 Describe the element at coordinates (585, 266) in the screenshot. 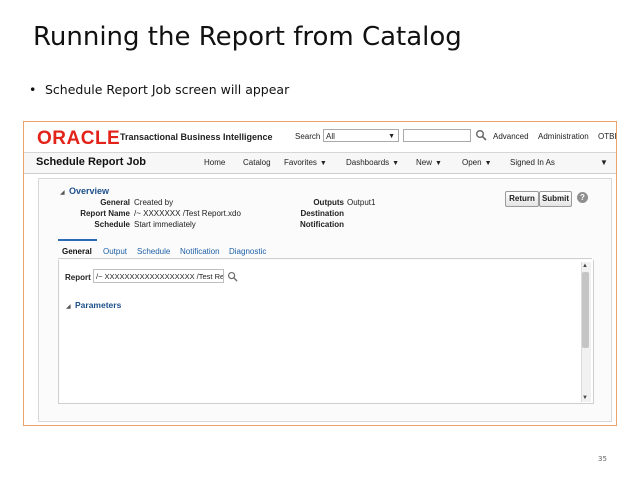

I see `scroll-up-arrow-icon: ▲` at that location.